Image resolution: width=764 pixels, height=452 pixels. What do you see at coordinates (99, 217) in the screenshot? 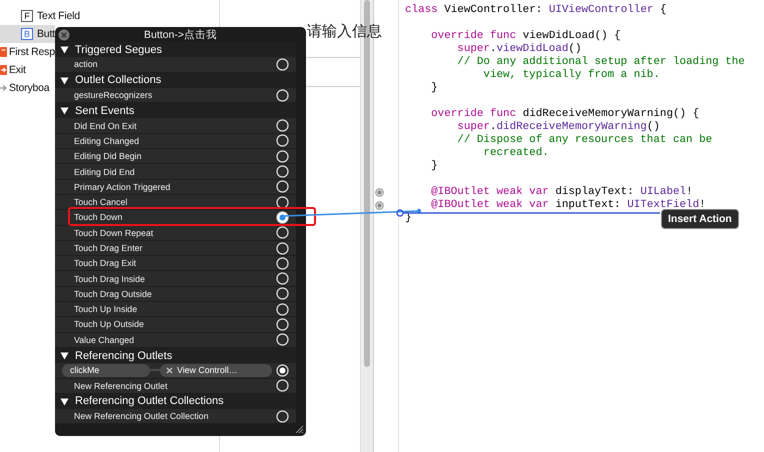
I see `event-label: Touch Down` at bounding box center [99, 217].